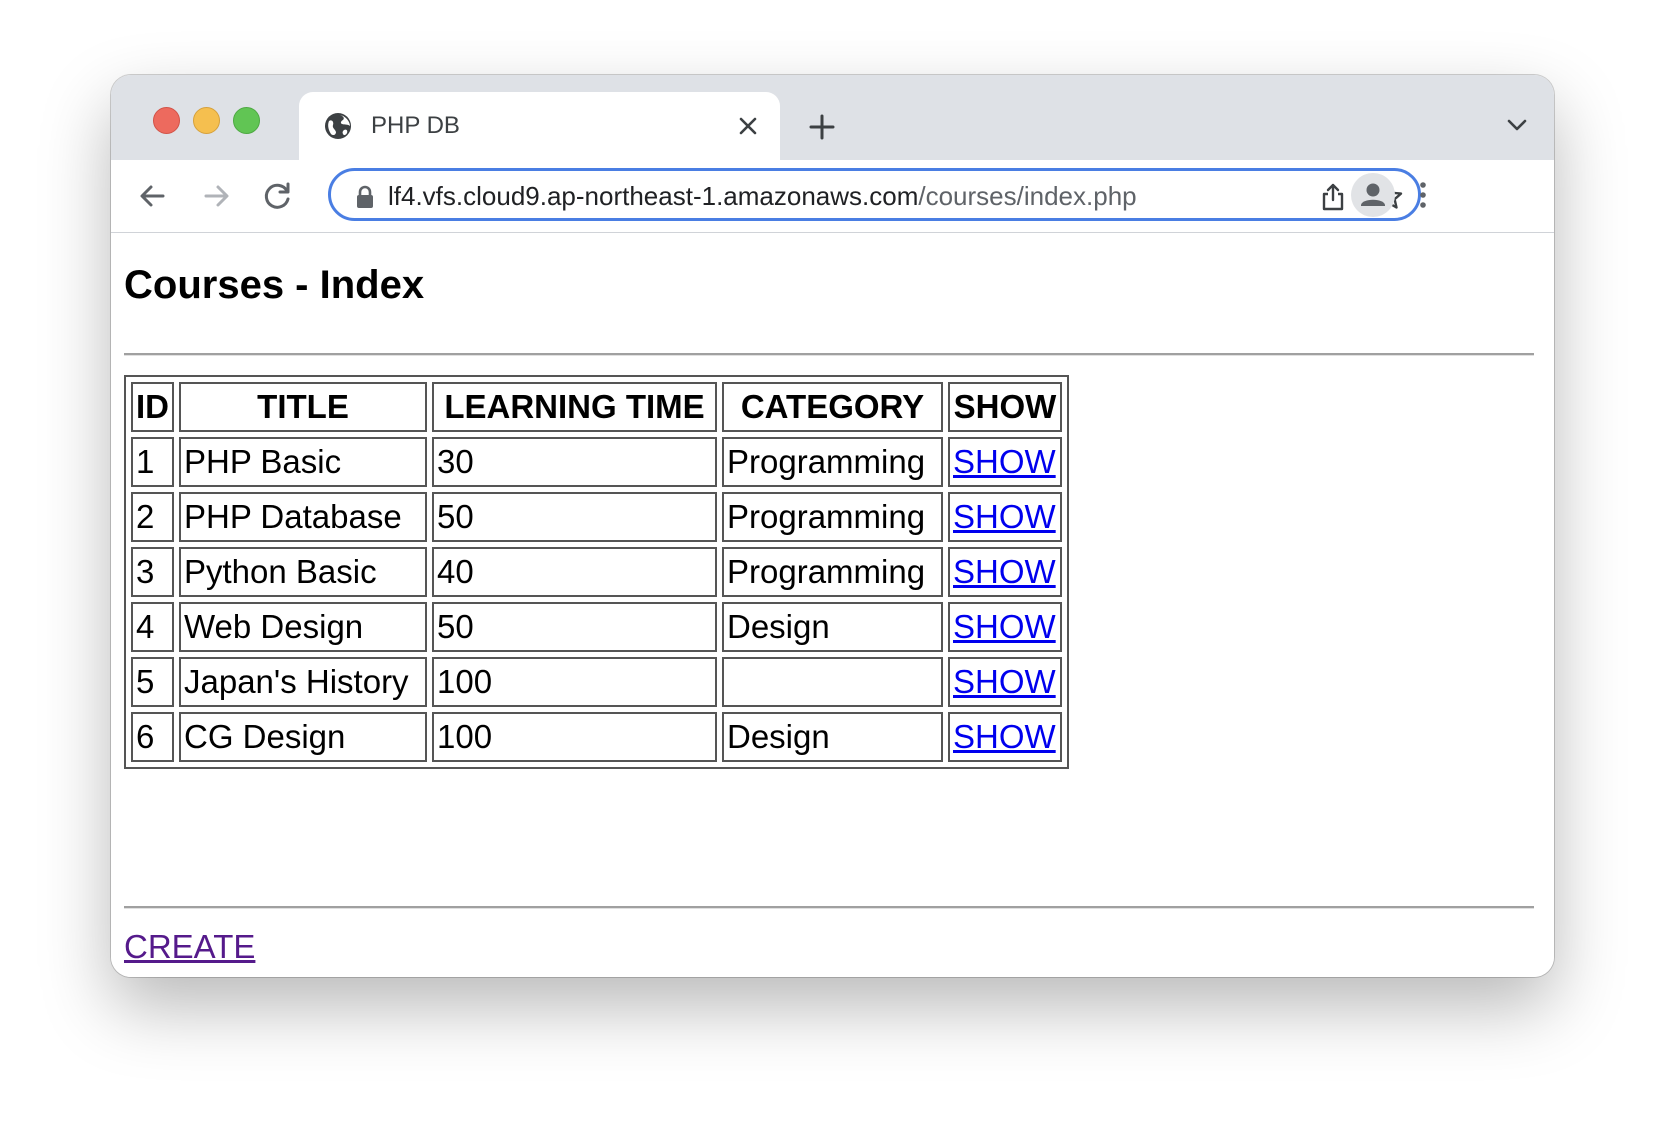 This screenshot has height=1124, width=1664. What do you see at coordinates (166, 120) in the screenshot?
I see `window-close-button` at bounding box center [166, 120].